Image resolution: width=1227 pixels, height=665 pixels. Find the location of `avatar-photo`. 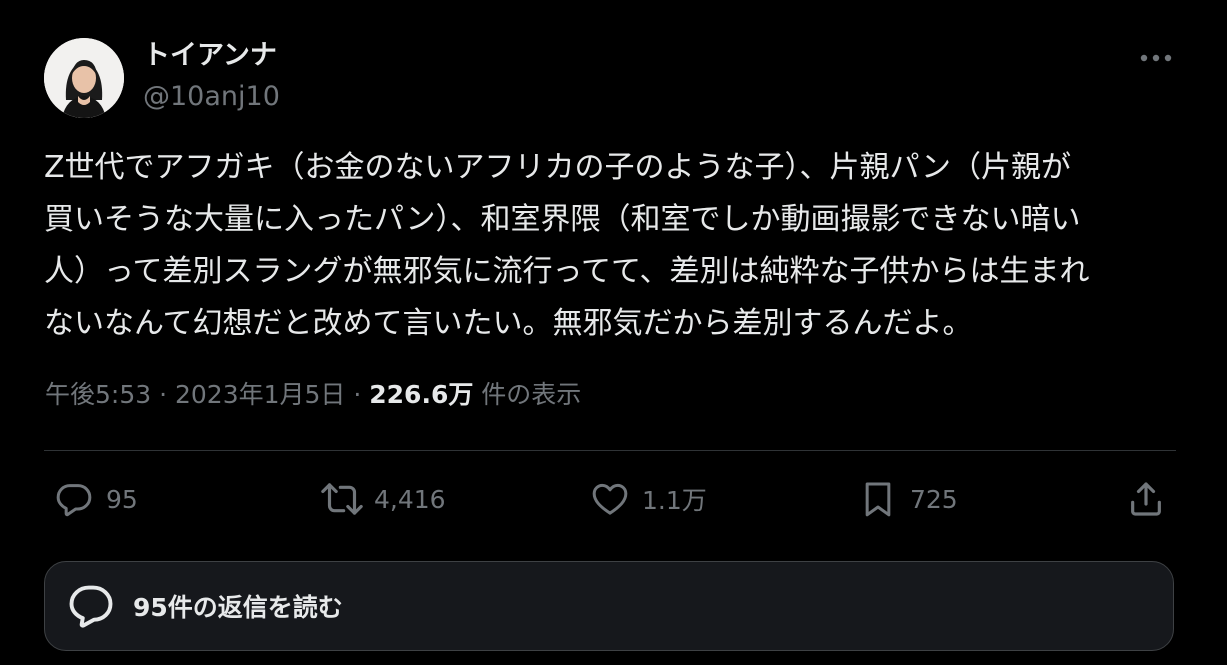

avatar-photo is located at coordinates (84, 78).